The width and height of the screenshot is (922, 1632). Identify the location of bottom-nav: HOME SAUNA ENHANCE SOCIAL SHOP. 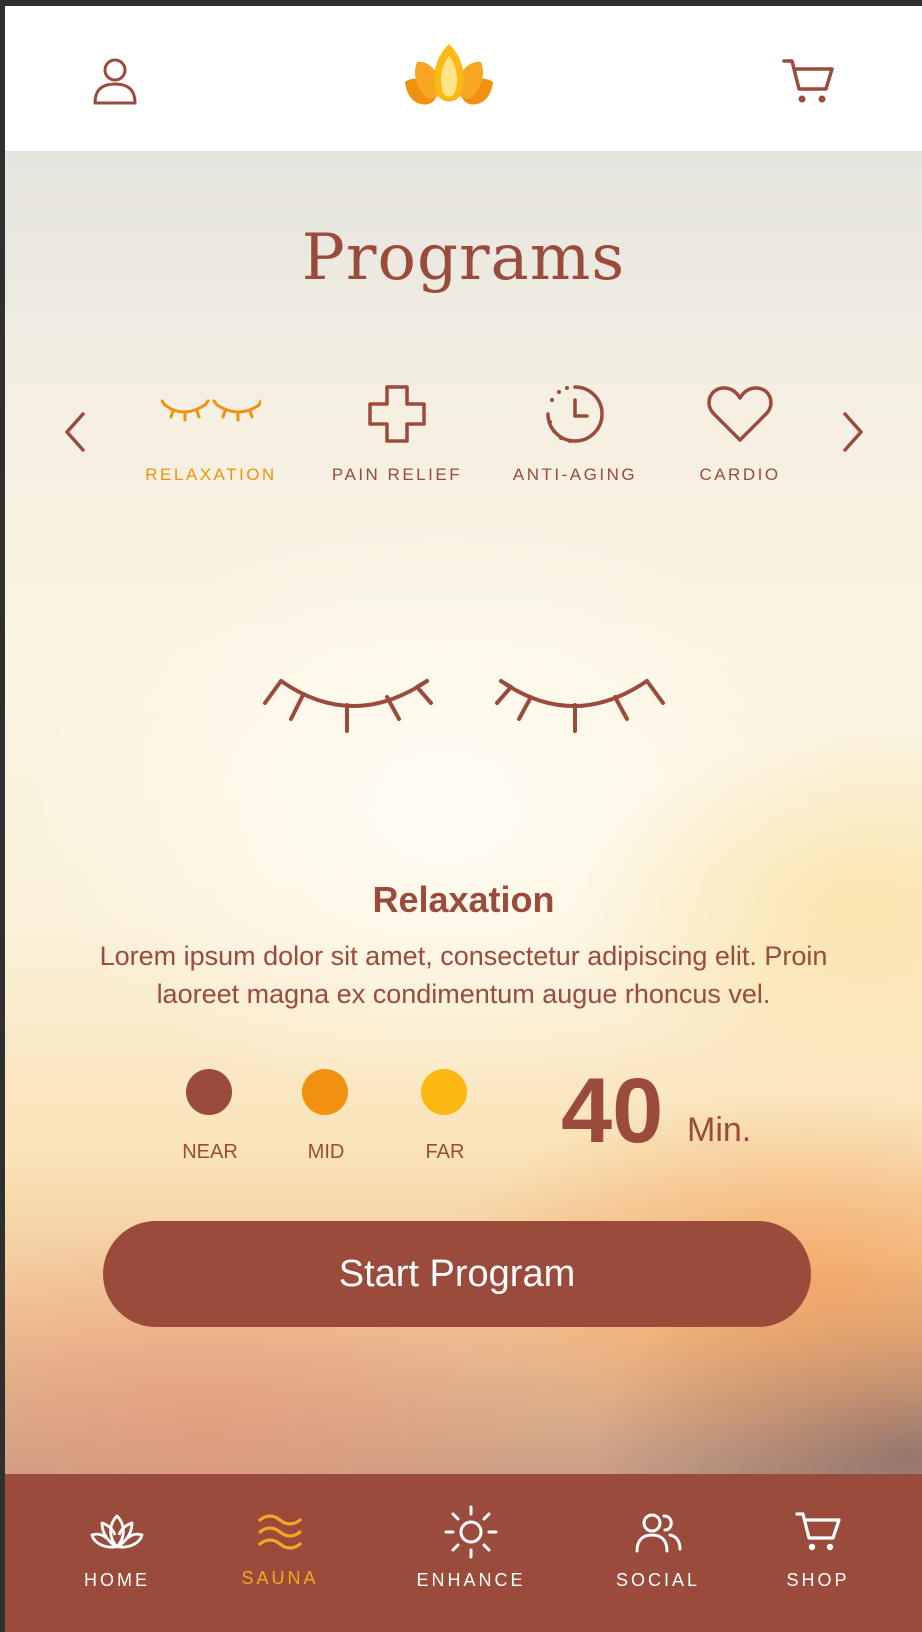
(463, 1553).